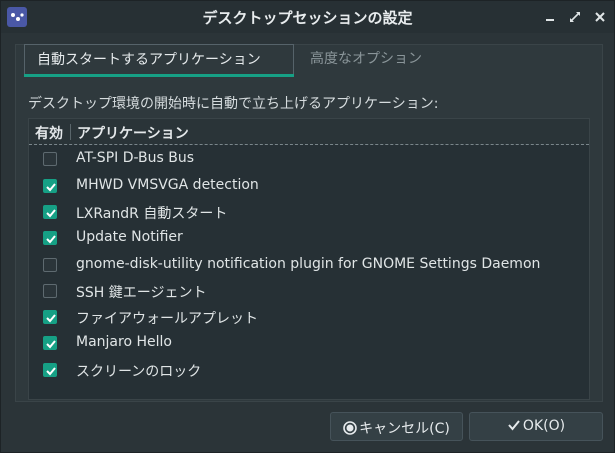  I want to click on list-item: MHWD VMSVGA detection, so click(309, 187).